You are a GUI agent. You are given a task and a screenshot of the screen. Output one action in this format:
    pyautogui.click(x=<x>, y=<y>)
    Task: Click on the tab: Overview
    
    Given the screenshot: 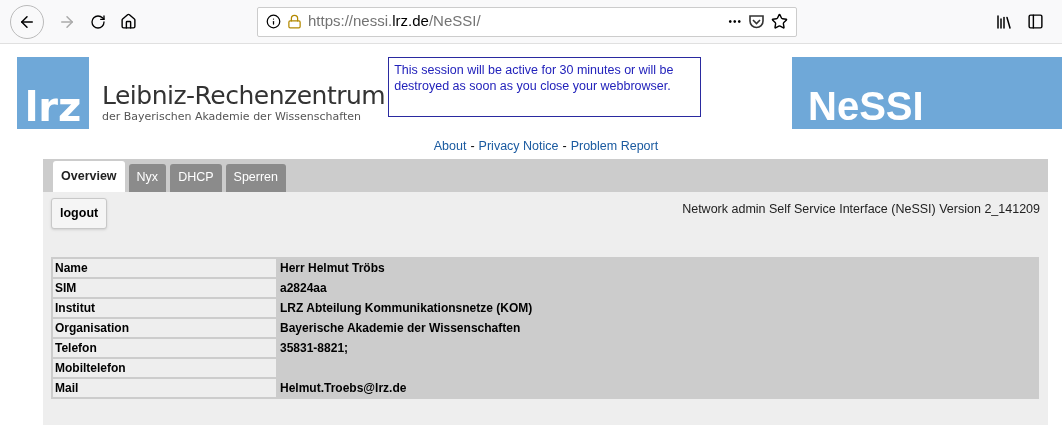 What is the action you would take?
    pyautogui.click(x=89, y=176)
    